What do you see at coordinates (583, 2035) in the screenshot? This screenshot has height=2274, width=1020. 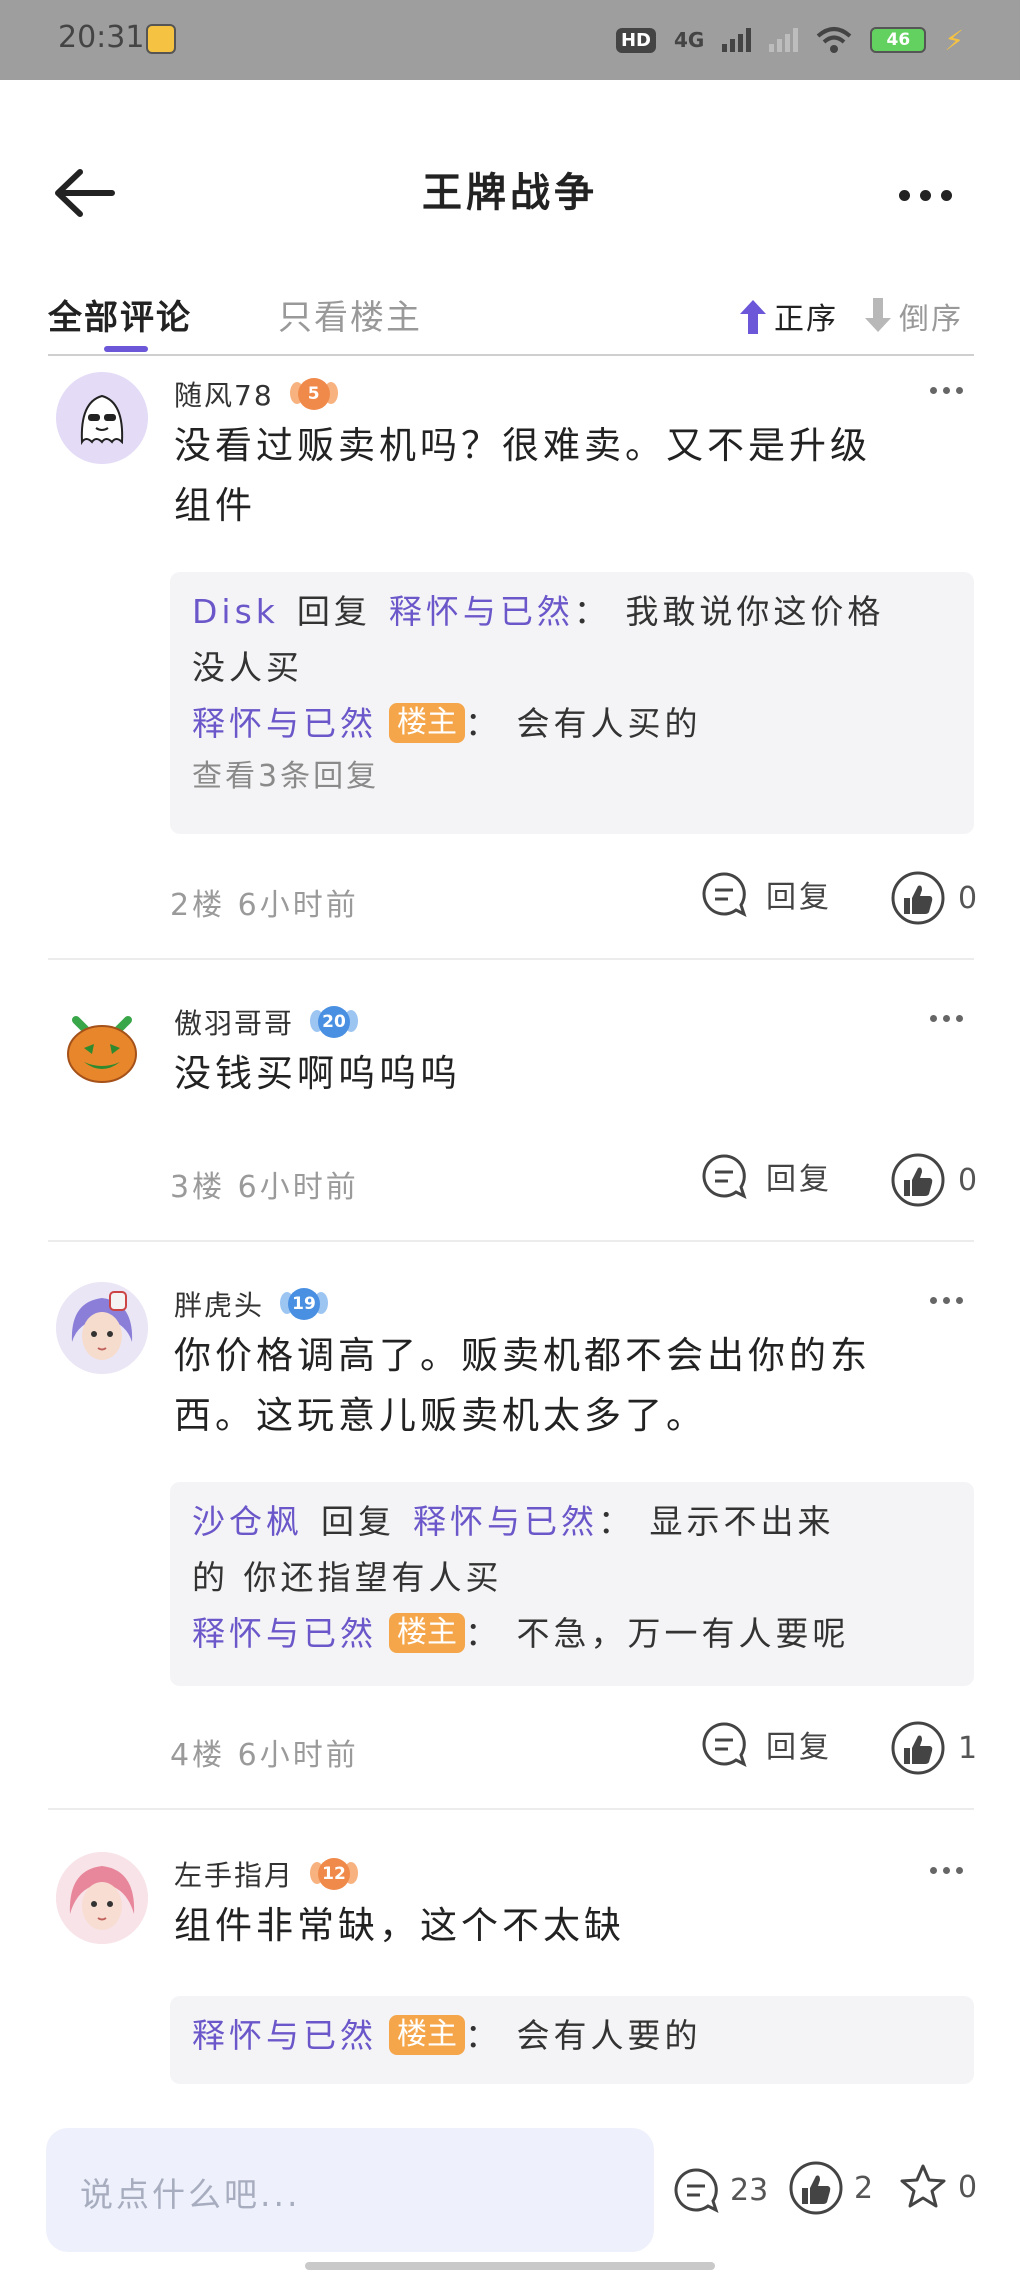 I see `reply-text: ： 会有人要的` at bounding box center [583, 2035].